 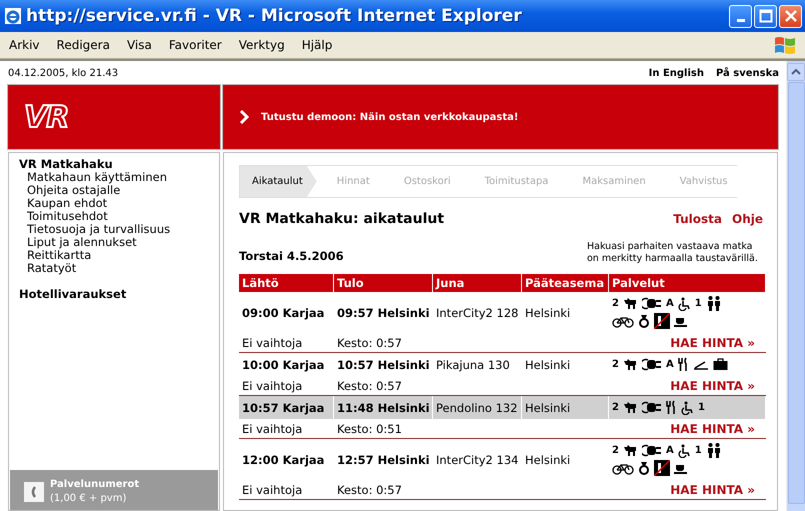 What do you see at coordinates (477, 407) in the screenshot?
I see `table-cell: Pendolino 132` at bounding box center [477, 407].